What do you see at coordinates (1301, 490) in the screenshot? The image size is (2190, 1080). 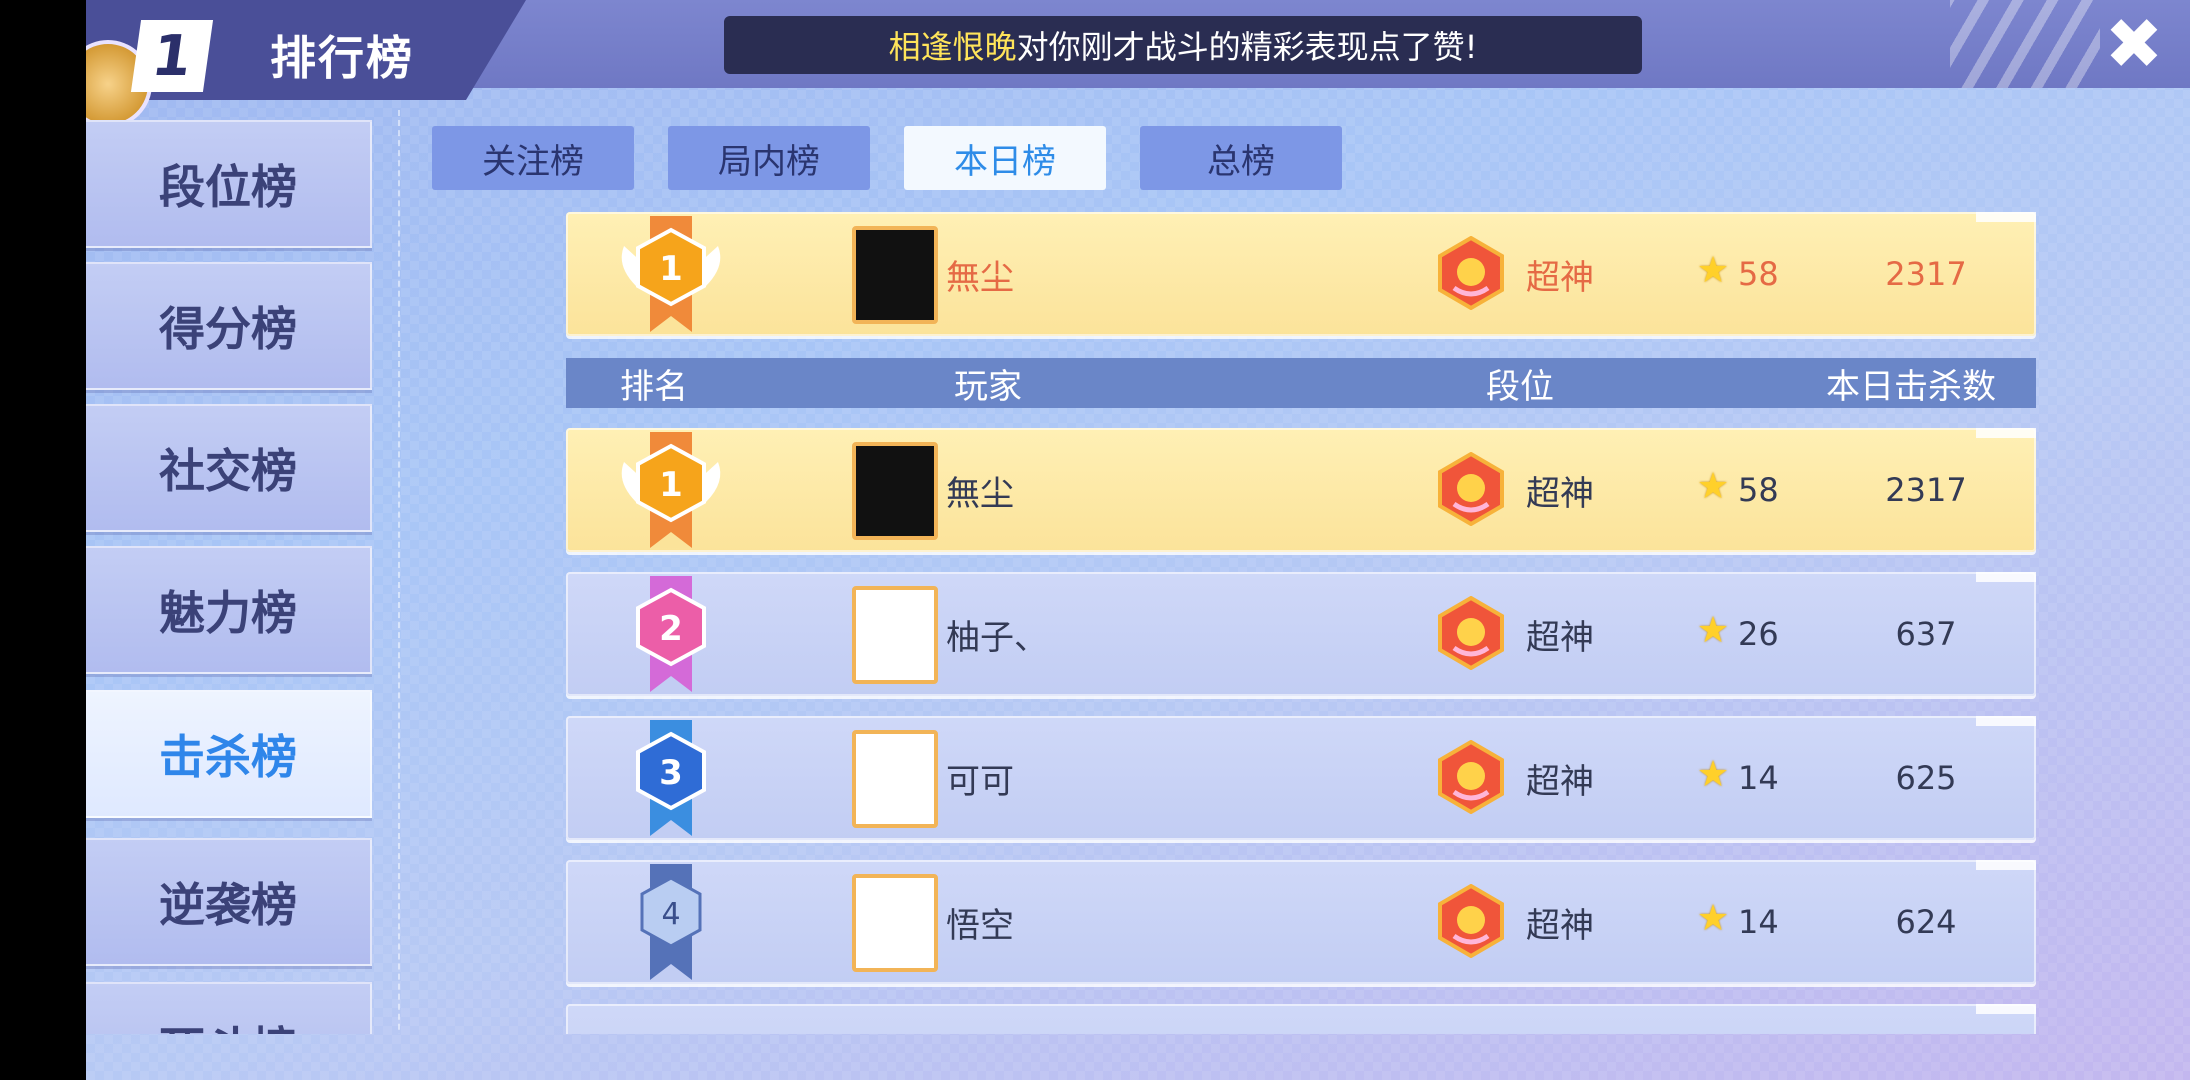 I see `table-row: 1 無尘 超神 ★ 58 2317` at bounding box center [1301, 490].